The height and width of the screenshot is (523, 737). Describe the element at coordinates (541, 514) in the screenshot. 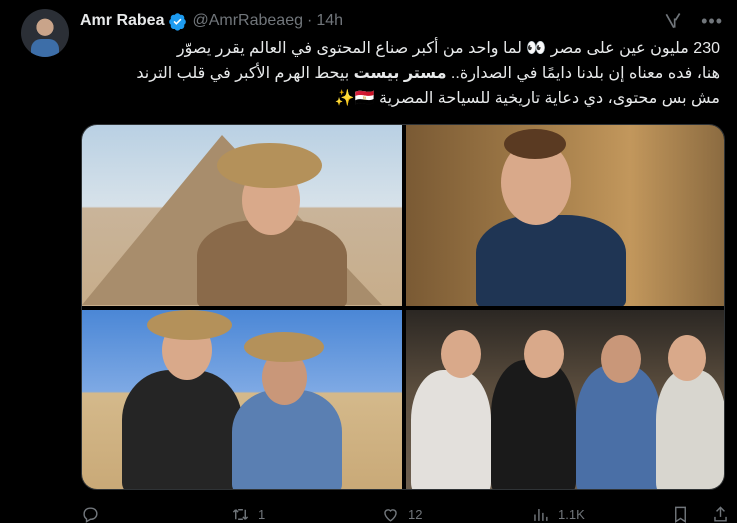

I see `views-chart-icon` at that location.